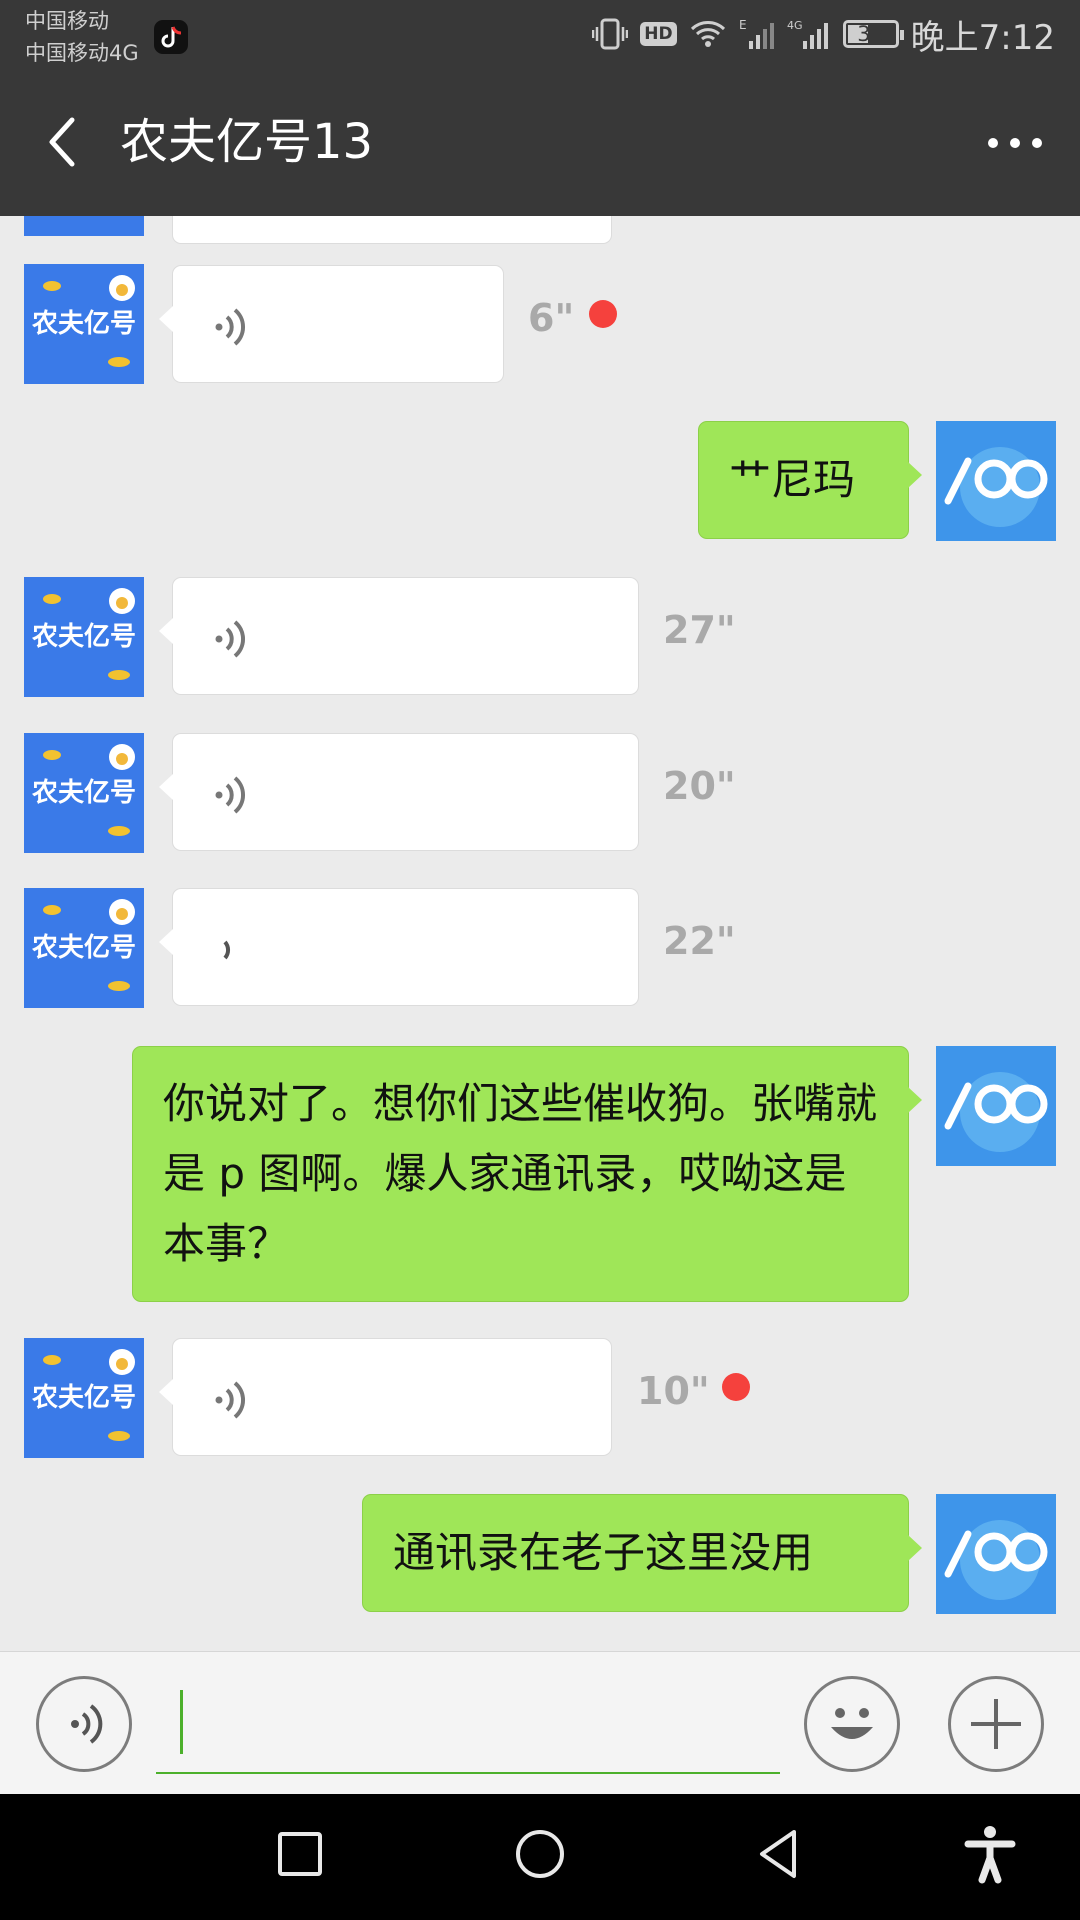  Describe the element at coordinates (63, 142) in the screenshot. I see `back-arrow-icon` at that location.